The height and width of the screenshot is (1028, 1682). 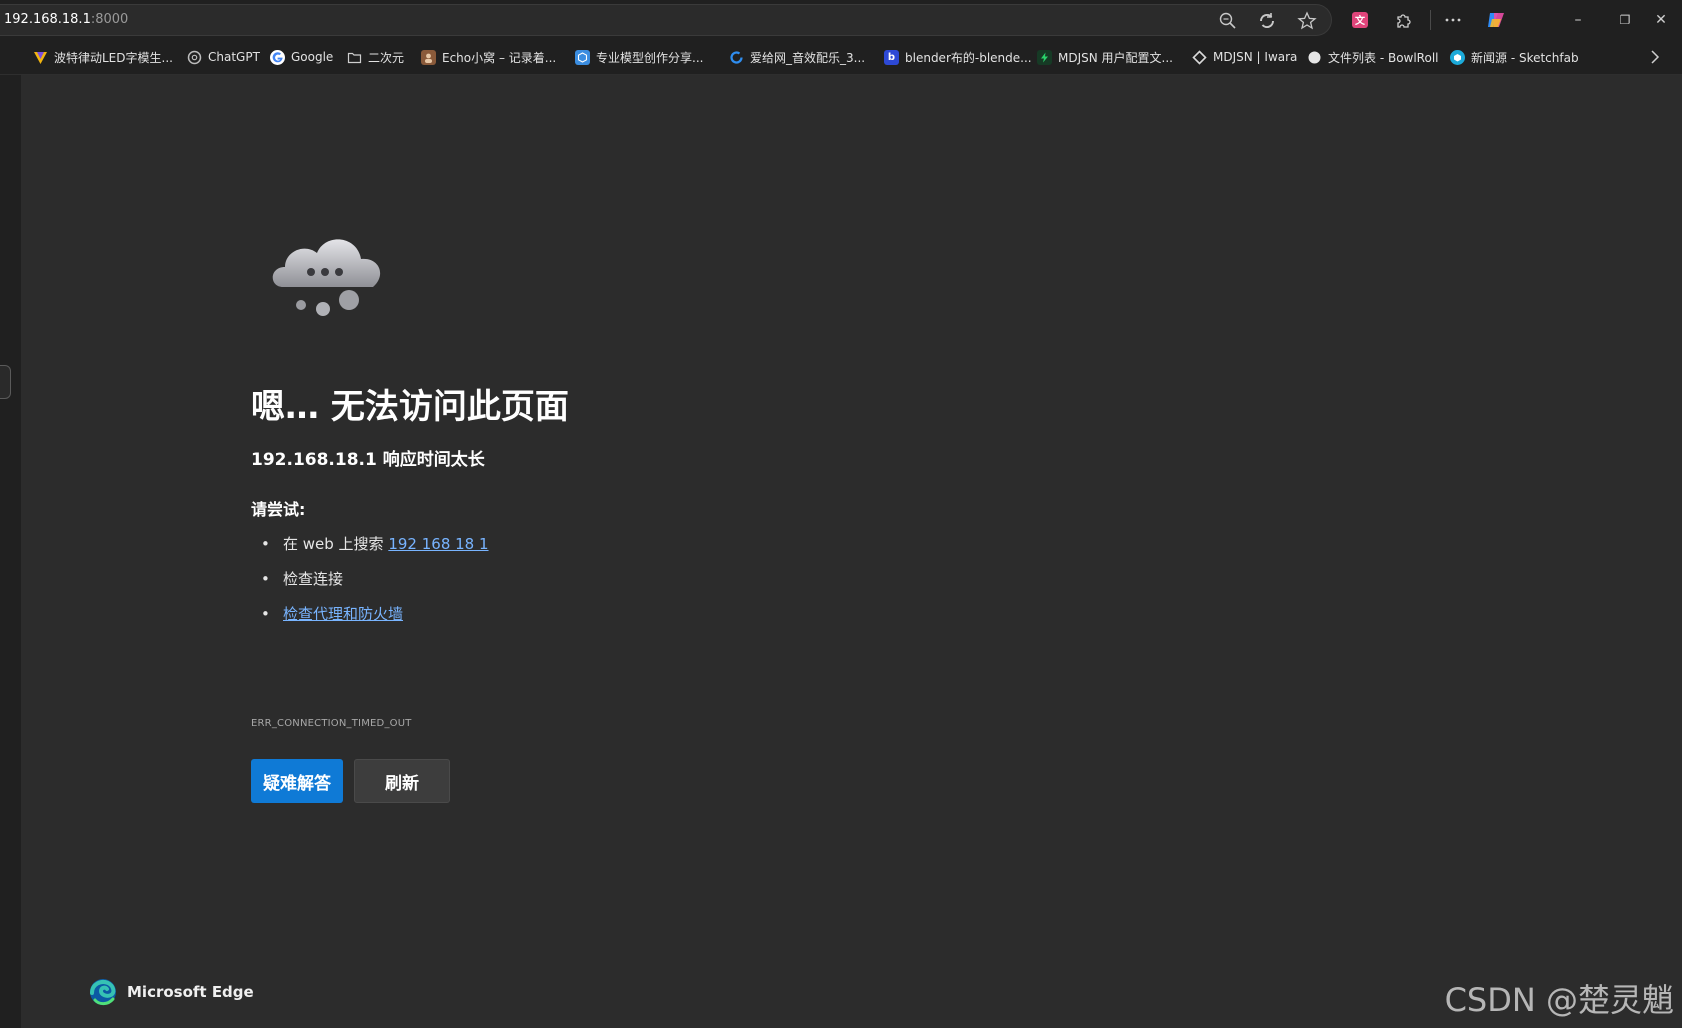 What do you see at coordinates (1655, 57) in the screenshot?
I see `chevron-right-icon` at bounding box center [1655, 57].